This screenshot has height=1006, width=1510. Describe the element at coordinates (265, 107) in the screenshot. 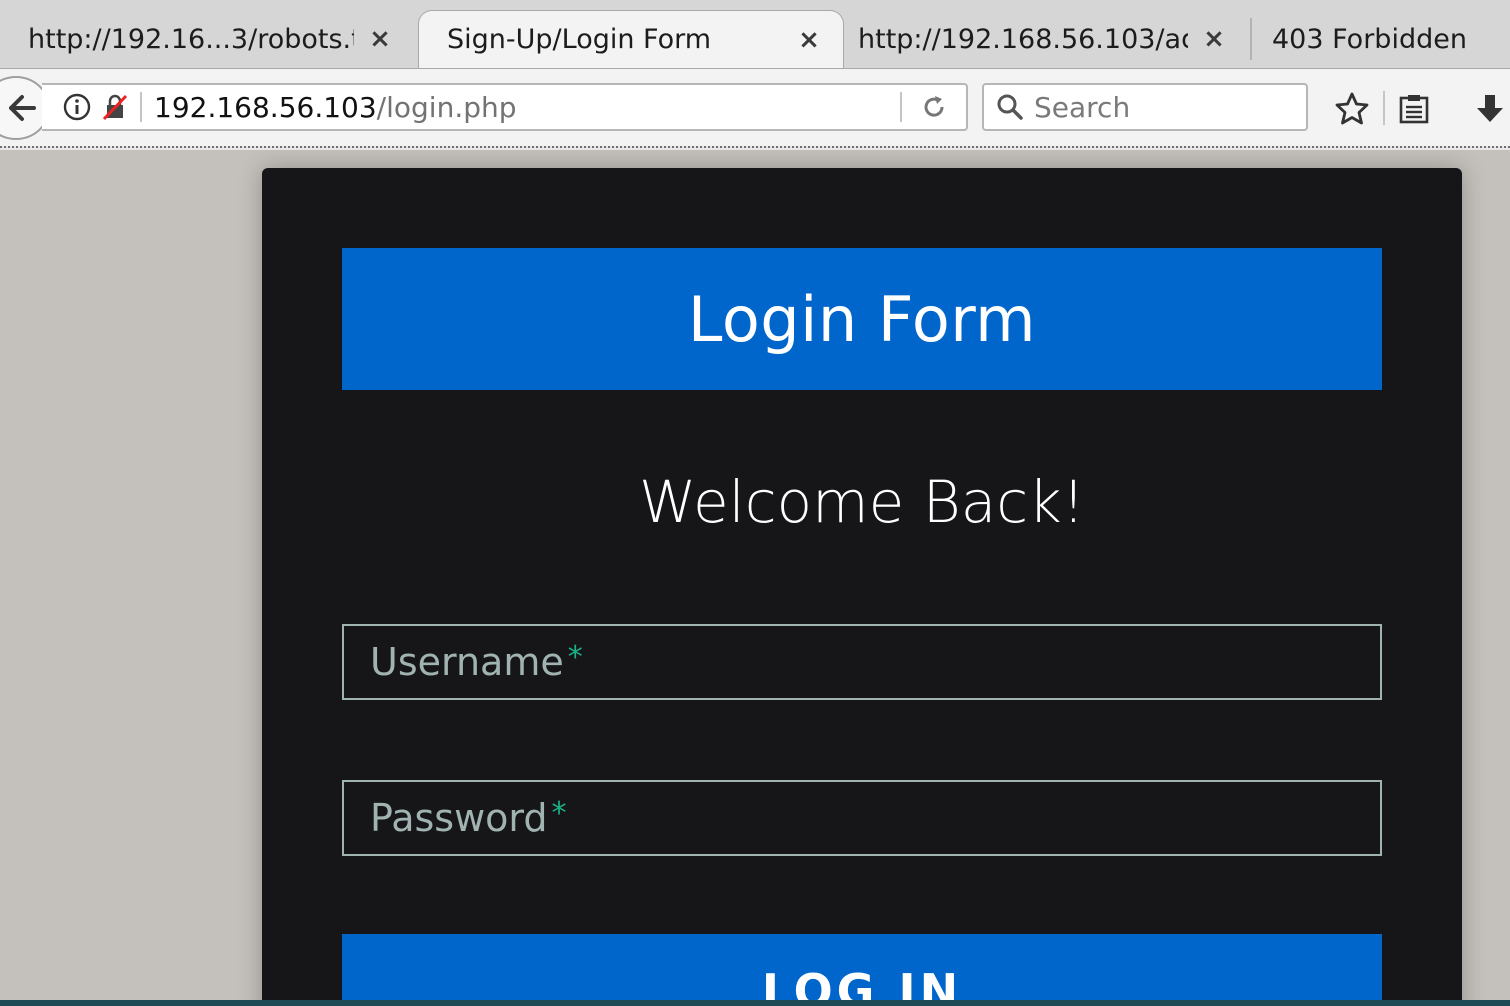

I see `url-host: 192.168.56.103` at that location.